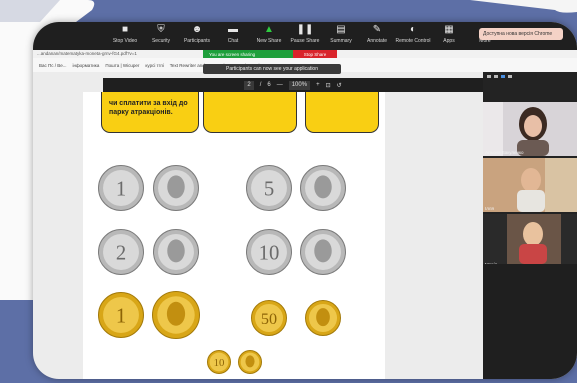 The image size is (577, 383). What do you see at coordinates (233, 41) in the screenshot?
I see `toolbar-label: Chat` at bounding box center [233, 41].